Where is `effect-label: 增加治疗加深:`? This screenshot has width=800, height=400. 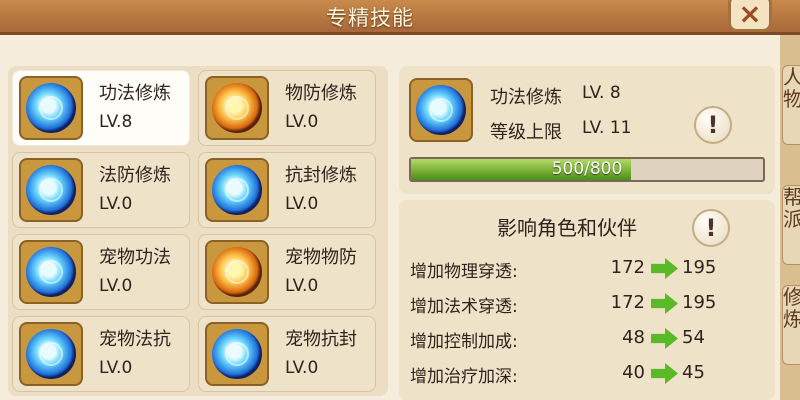
effect-label: 增加治疗加深: is located at coordinates (464, 377).